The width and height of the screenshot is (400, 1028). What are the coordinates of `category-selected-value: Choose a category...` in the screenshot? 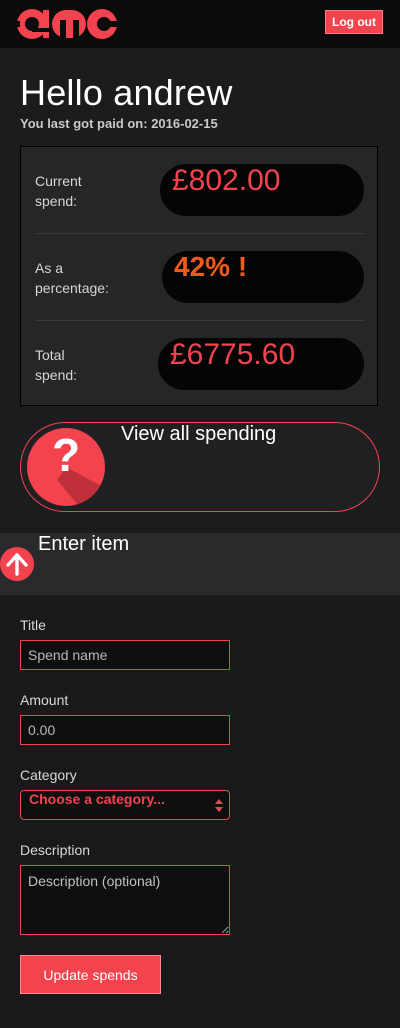 It's located at (97, 799).